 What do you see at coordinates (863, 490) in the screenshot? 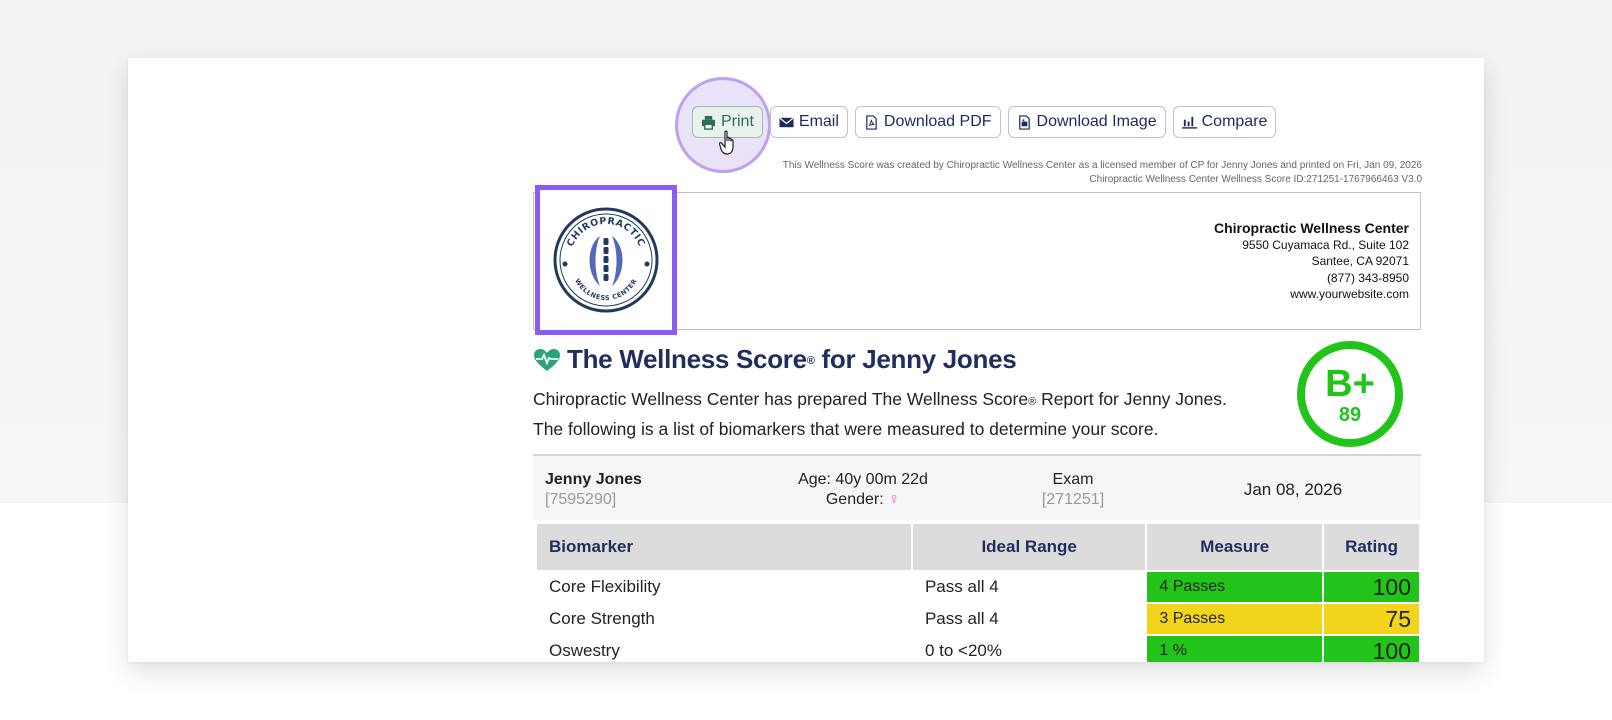
I see `patient-age-cell: Age: 40y 00m 22d Gender: ♀` at bounding box center [863, 490].